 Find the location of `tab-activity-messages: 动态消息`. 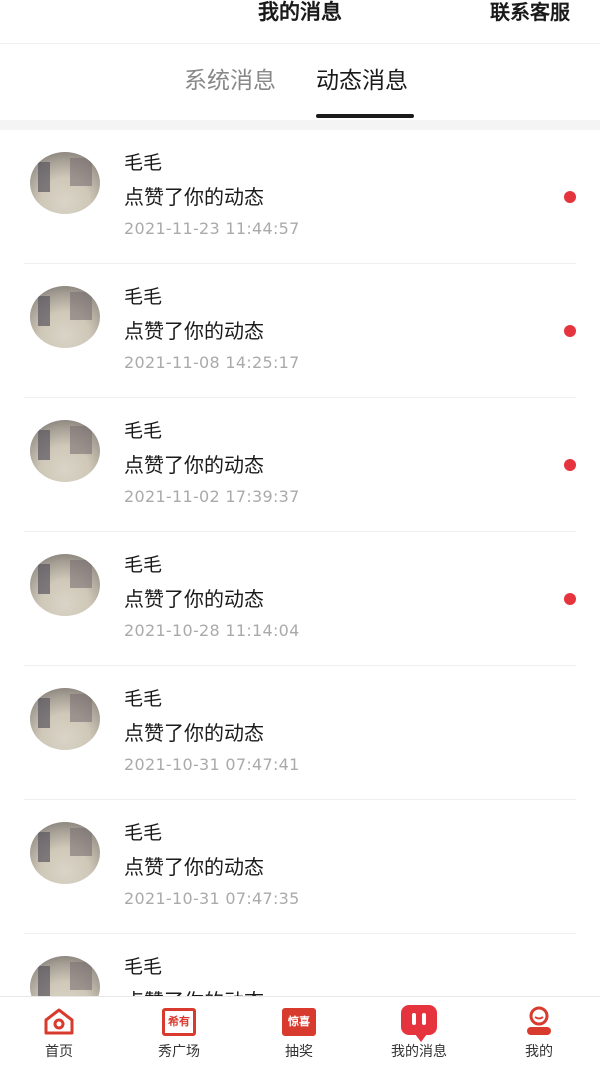

tab-activity-messages: 动态消息 is located at coordinates (362, 81).